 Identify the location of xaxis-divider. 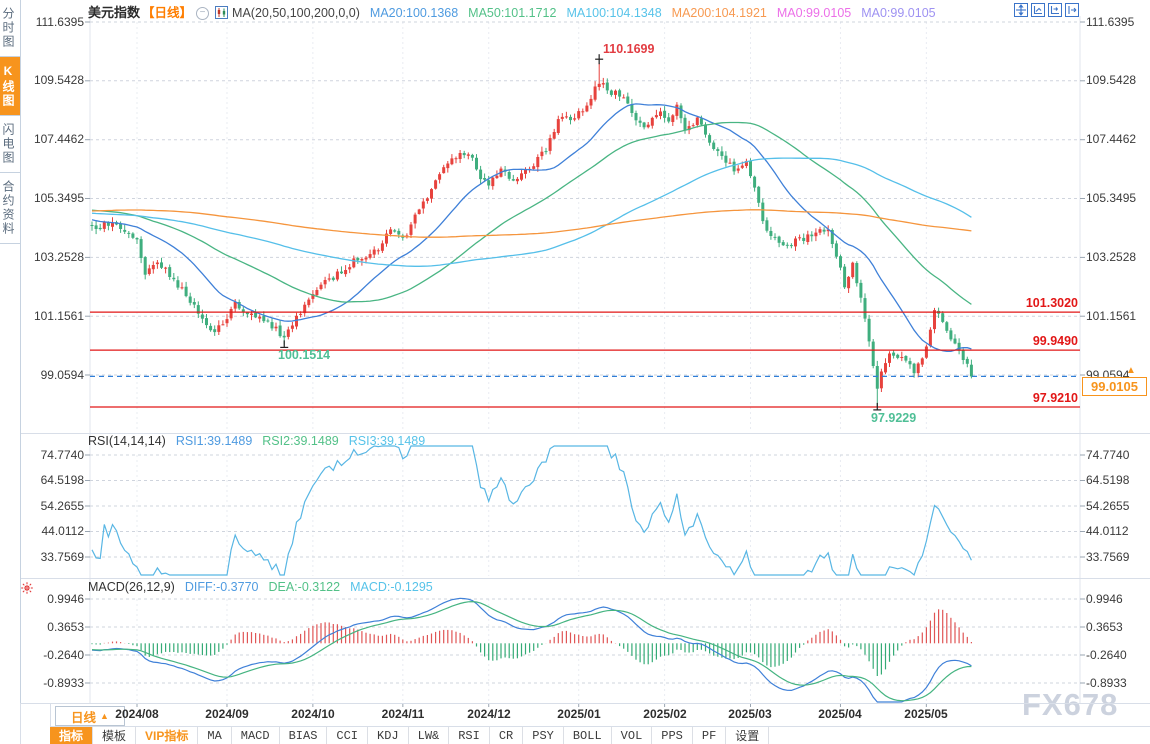
(585, 703).